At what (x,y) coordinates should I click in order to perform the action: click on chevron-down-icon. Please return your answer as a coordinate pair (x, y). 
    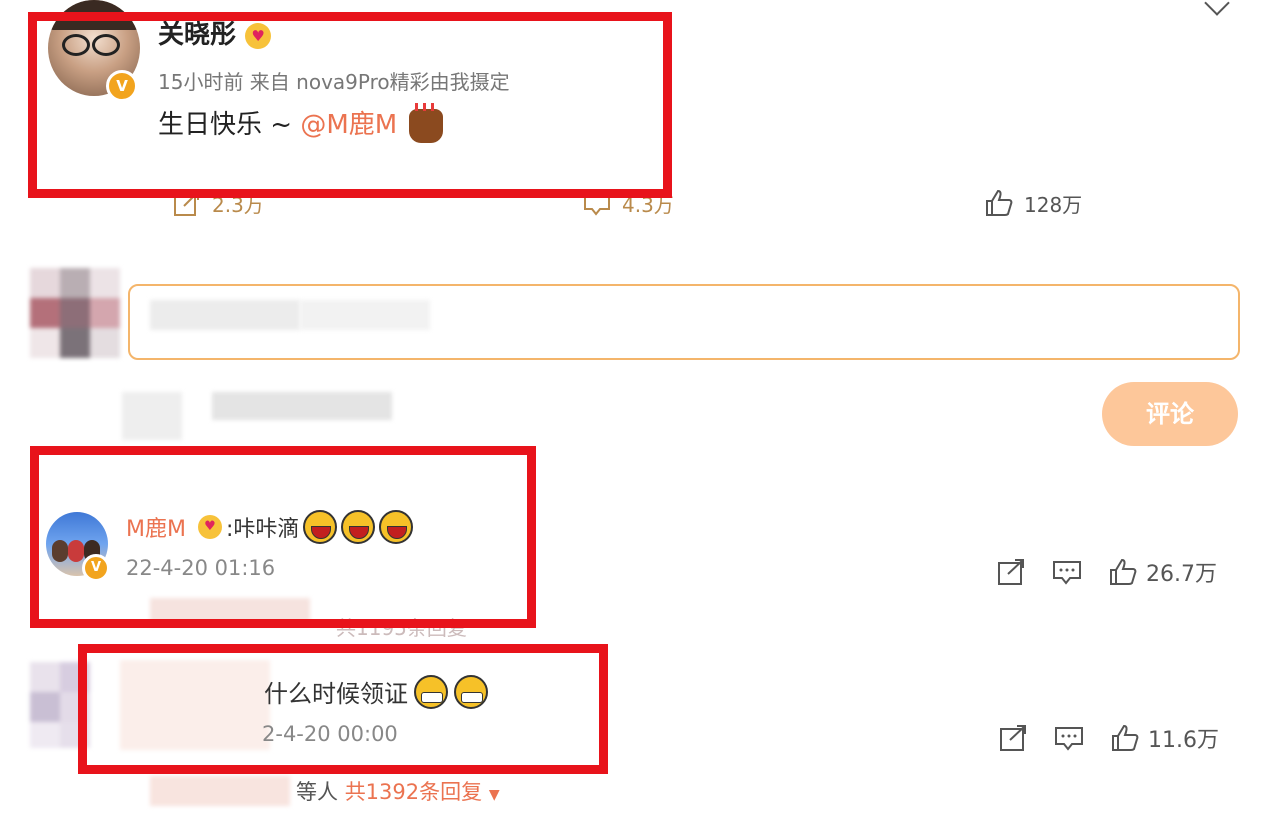
    Looking at the image, I should click on (1217, 8).